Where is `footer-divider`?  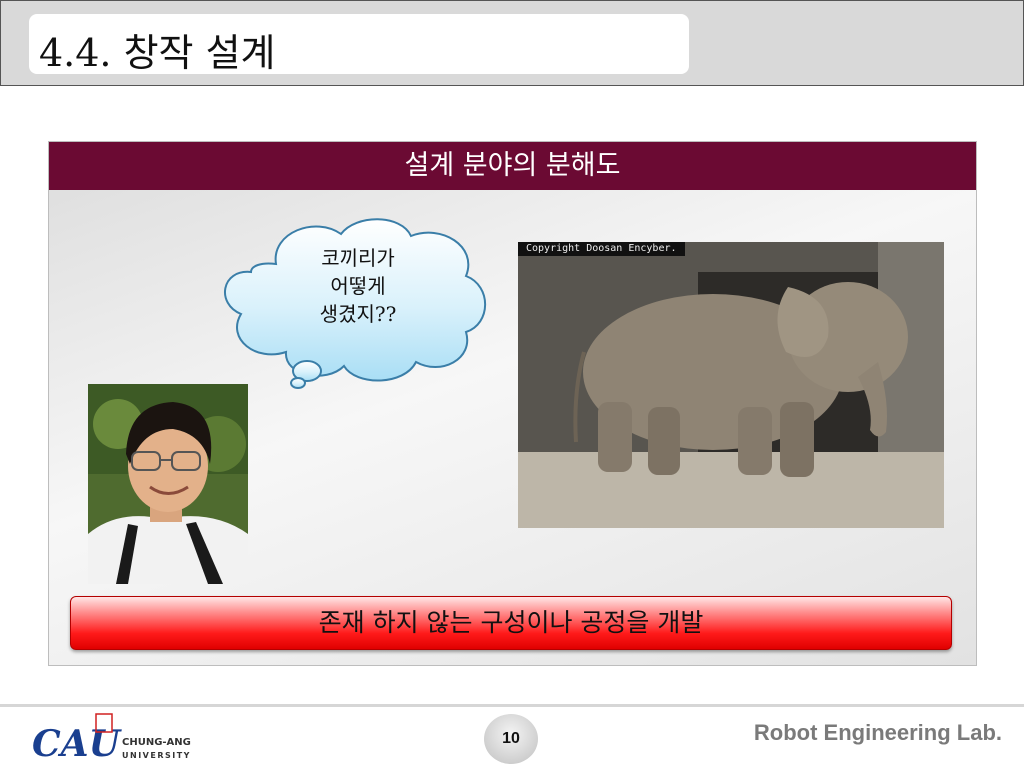 footer-divider is located at coordinates (512, 705).